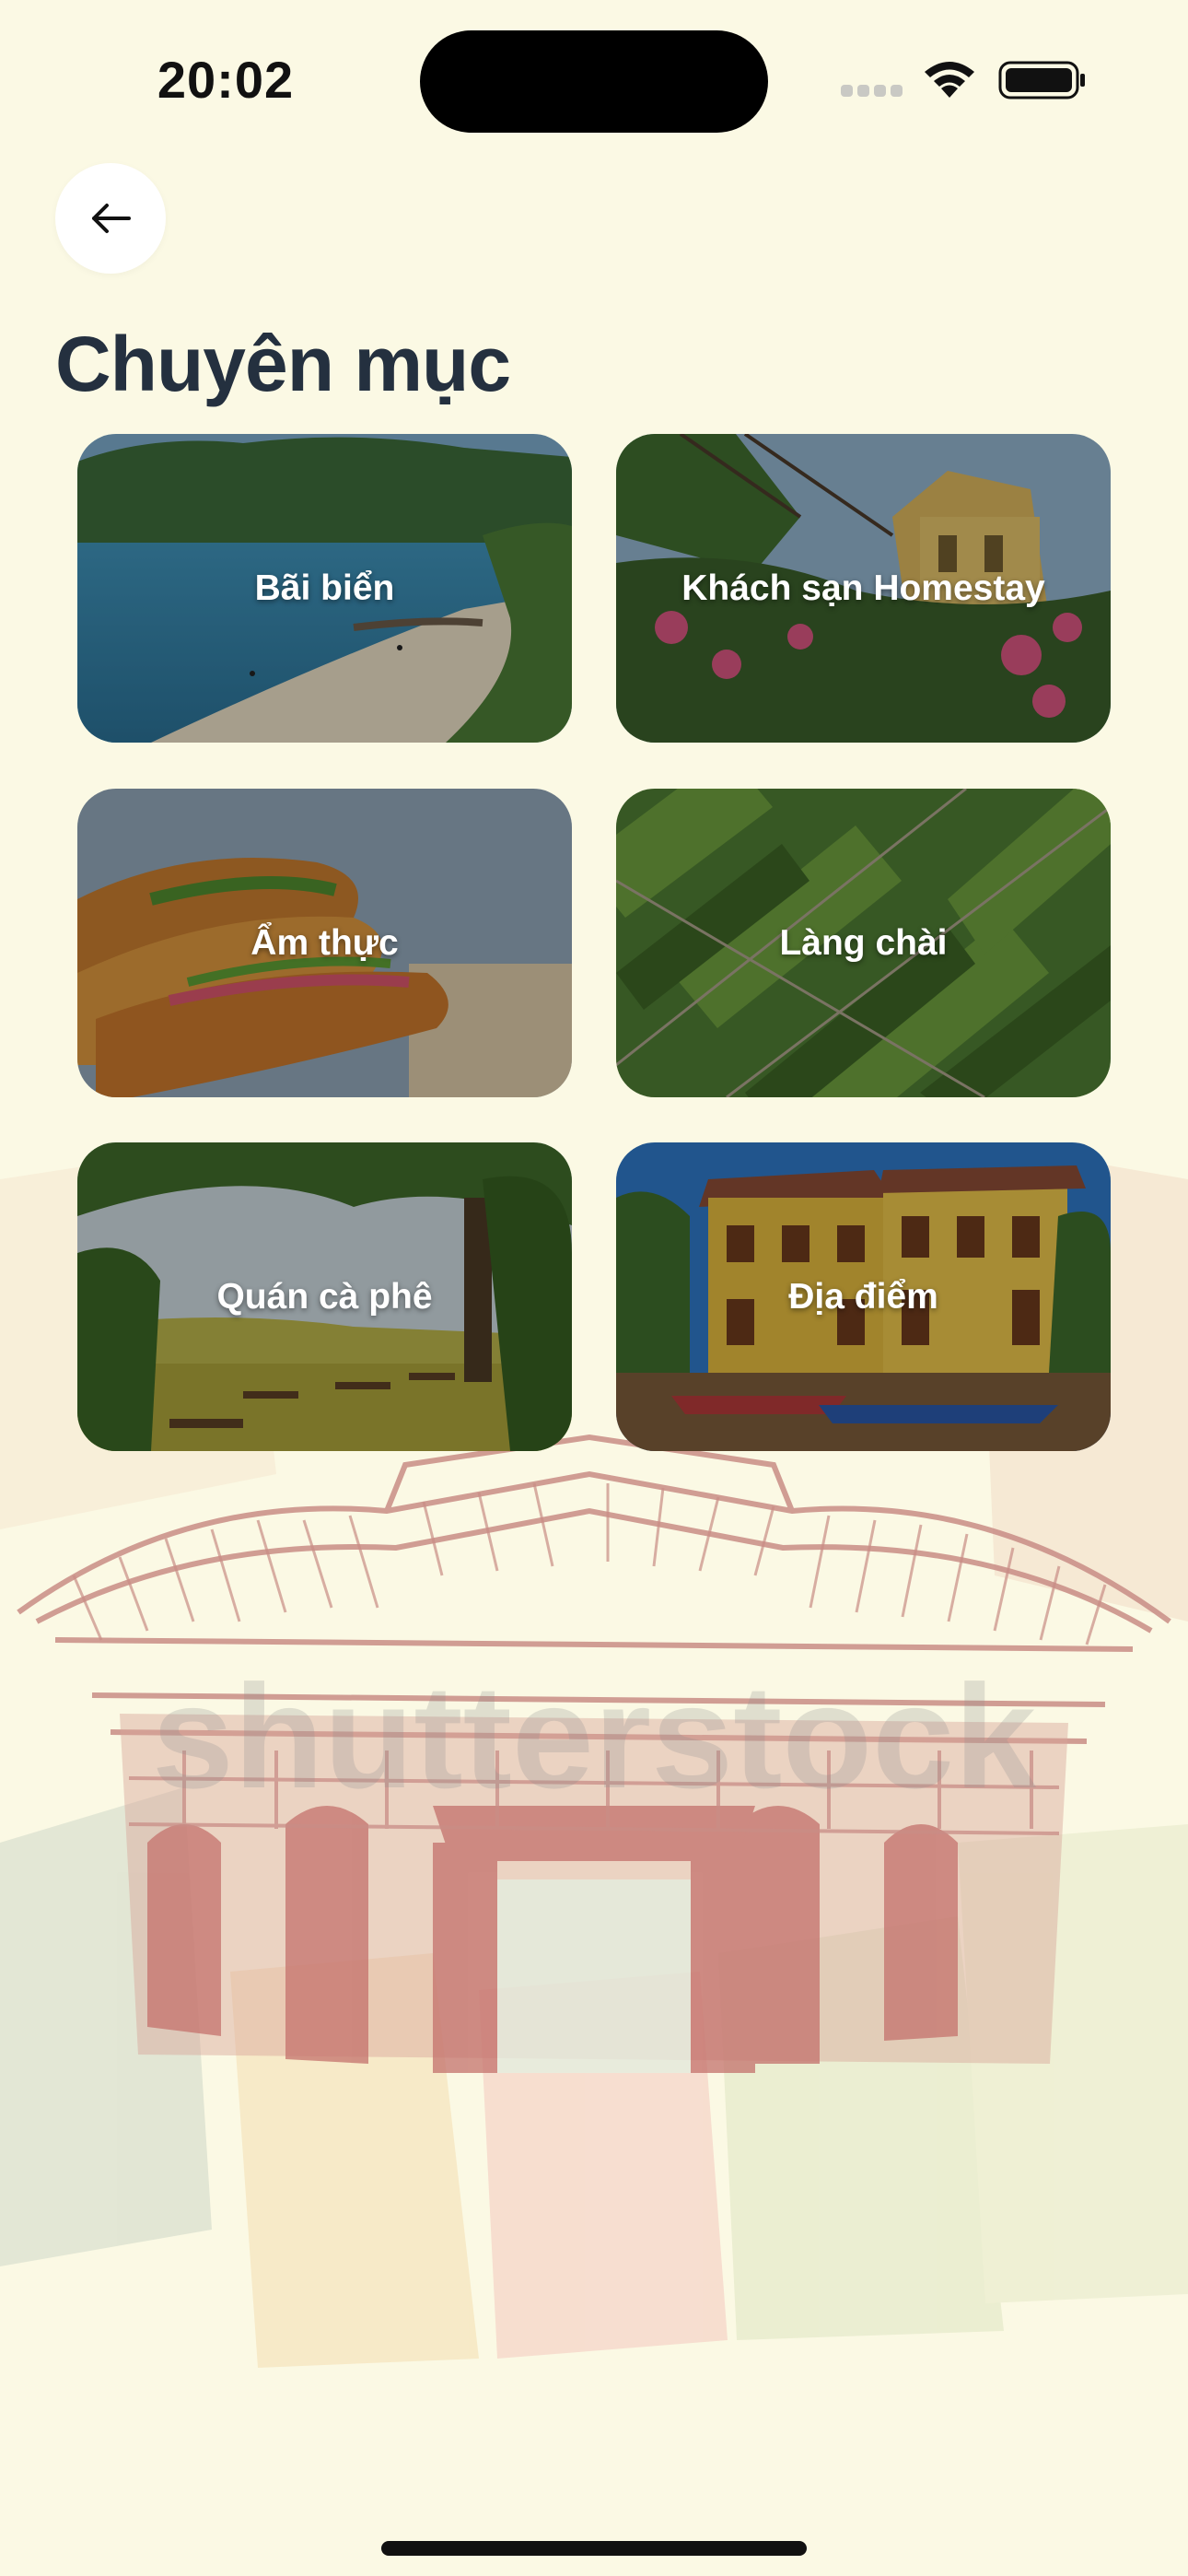 Image resolution: width=1188 pixels, height=2576 pixels. What do you see at coordinates (226, 80) in the screenshot?
I see `status-time: 20:02` at bounding box center [226, 80].